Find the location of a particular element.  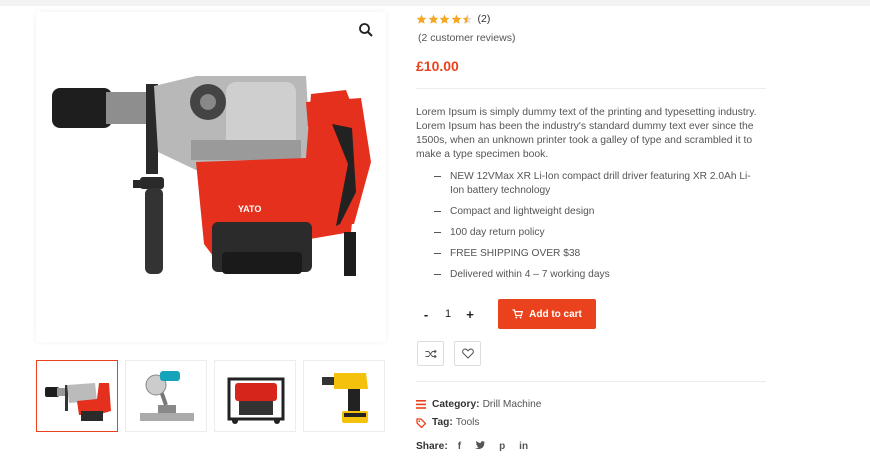

tag-icon is located at coordinates (421, 422).